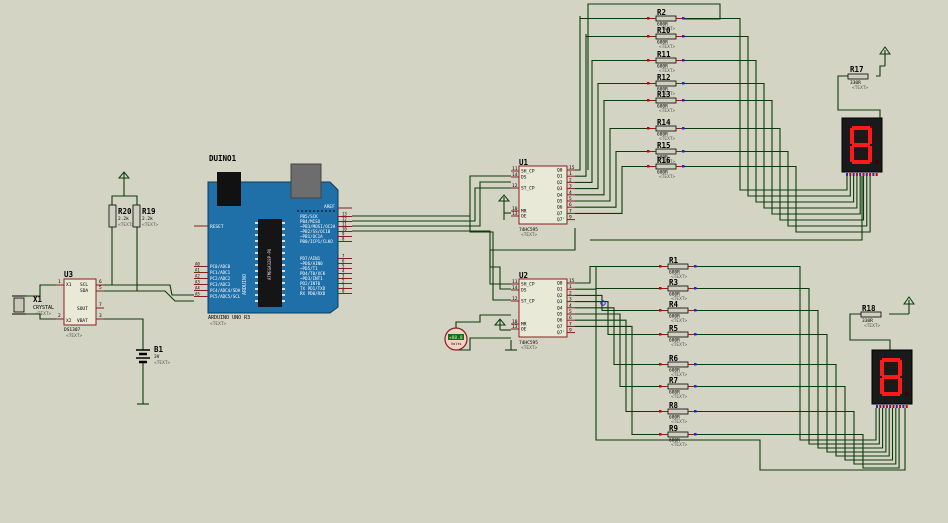 The width and height of the screenshot is (948, 523). I want to click on u1-pinnum-l1: 14, so click(515, 175).